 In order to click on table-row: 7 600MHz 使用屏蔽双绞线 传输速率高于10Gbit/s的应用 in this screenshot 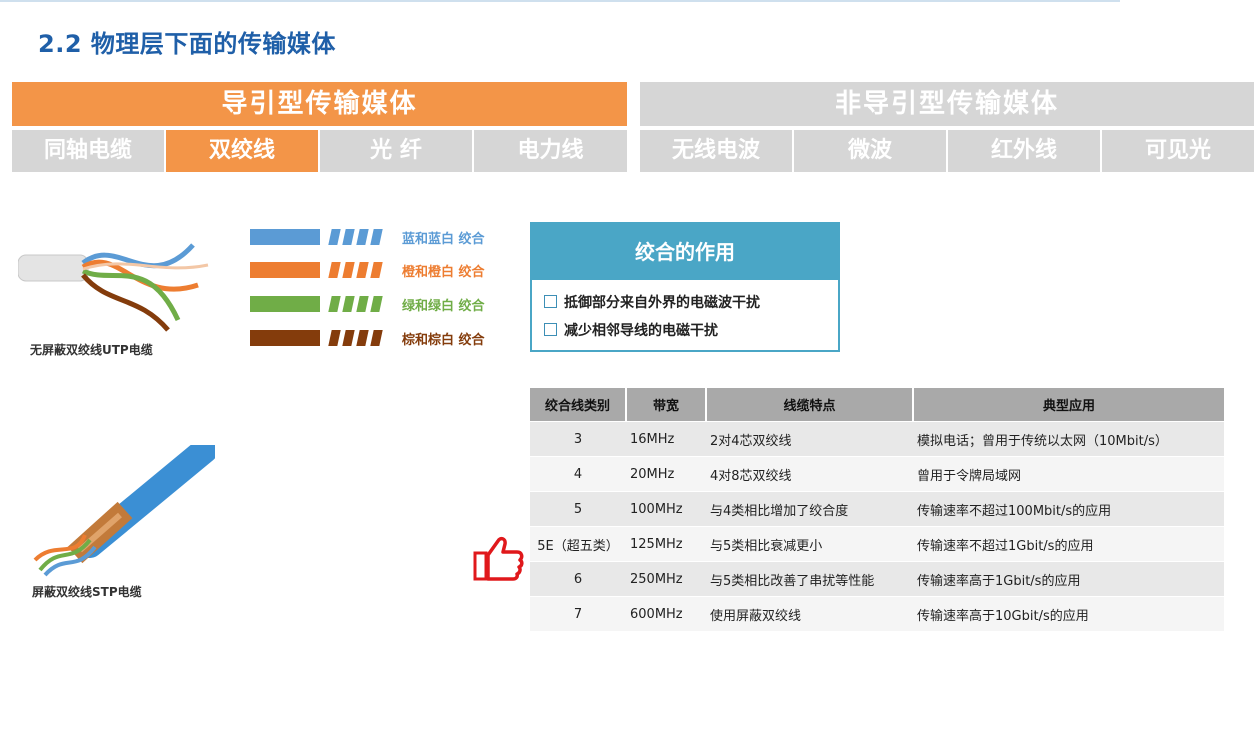, I will do `click(877, 613)`.